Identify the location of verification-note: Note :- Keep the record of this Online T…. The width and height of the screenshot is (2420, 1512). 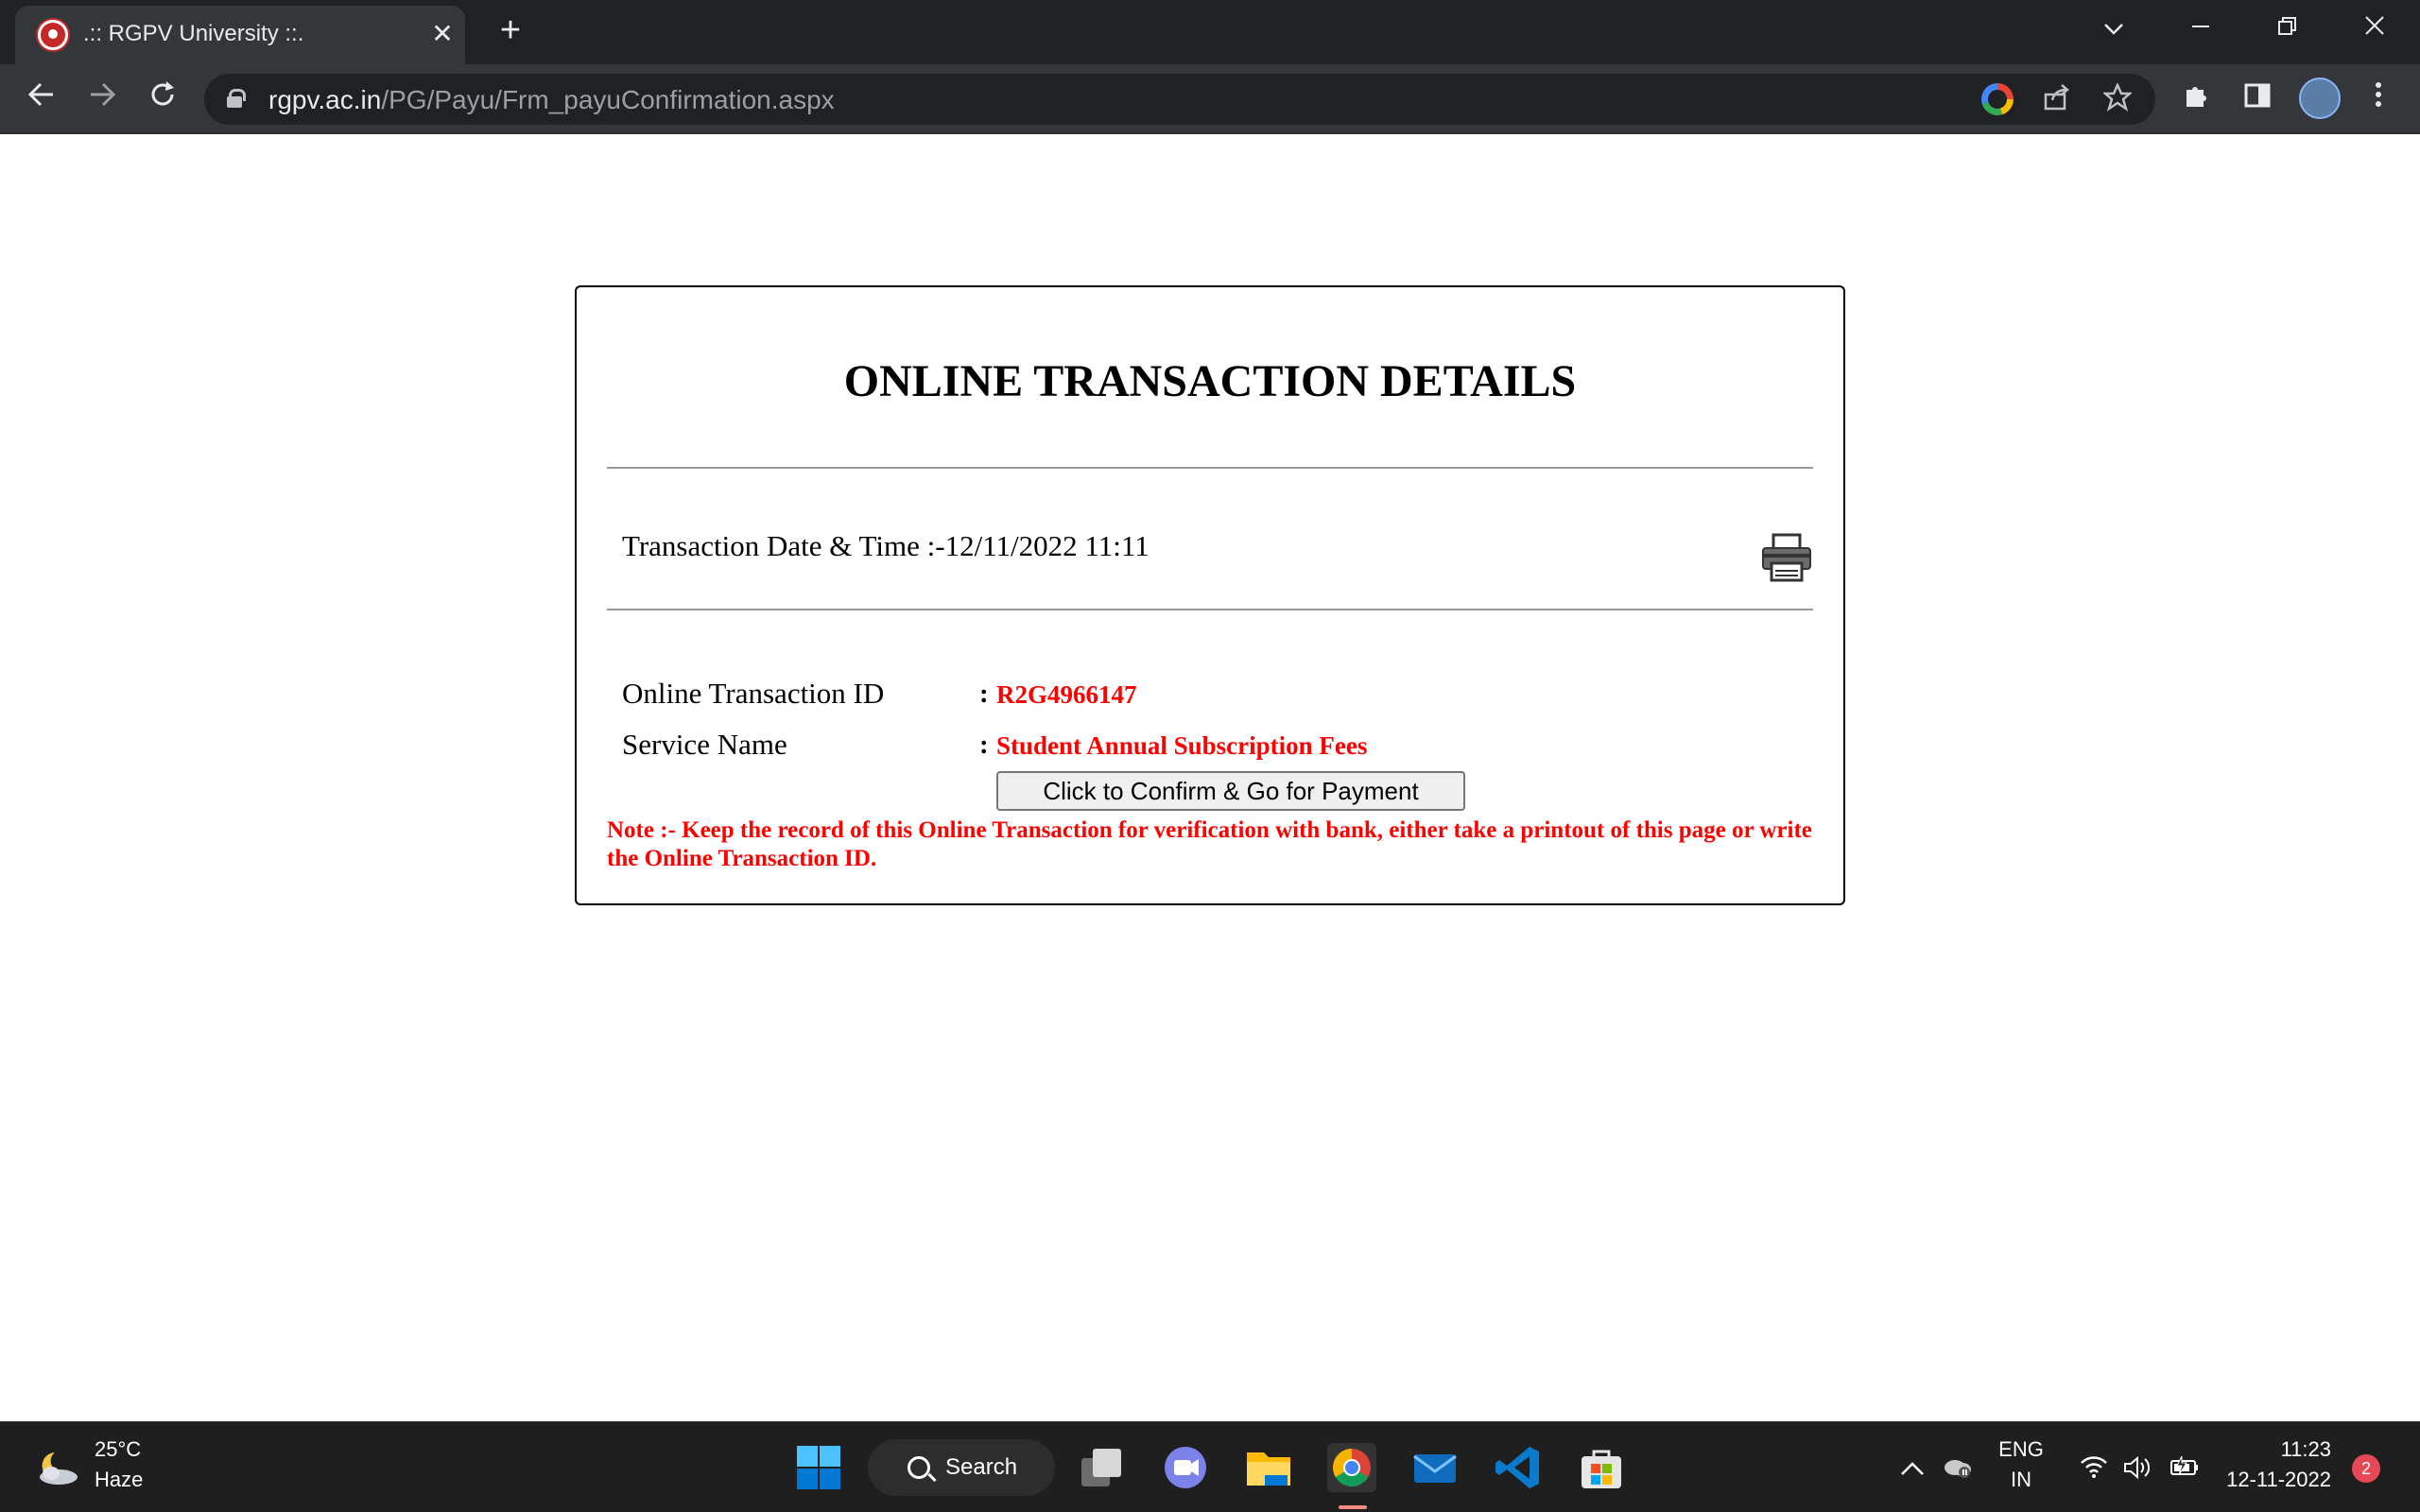
(1210, 844).